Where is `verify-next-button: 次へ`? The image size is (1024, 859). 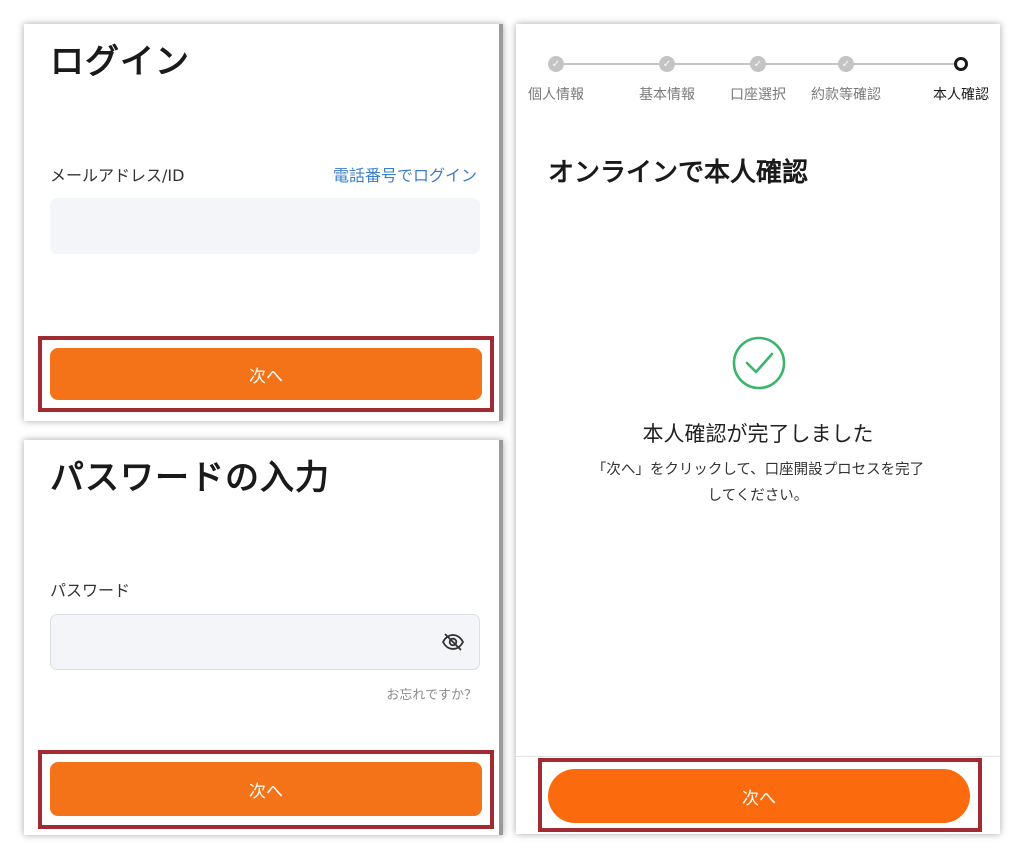
verify-next-button: 次へ is located at coordinates (759, 796).